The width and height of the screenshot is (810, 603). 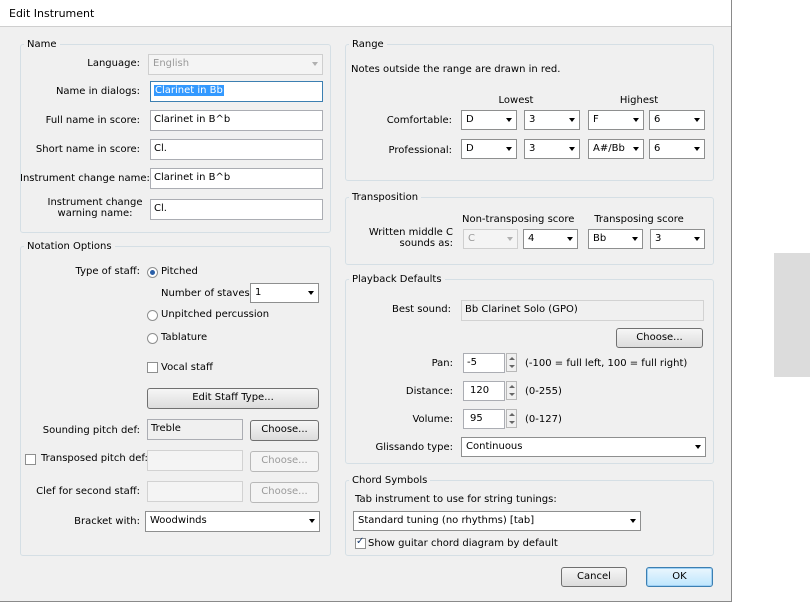 What do you see at coordinates (677, 149) in the screenshot?
I see `professional-high-octave-select: 6` at bounding box center [677, 149].